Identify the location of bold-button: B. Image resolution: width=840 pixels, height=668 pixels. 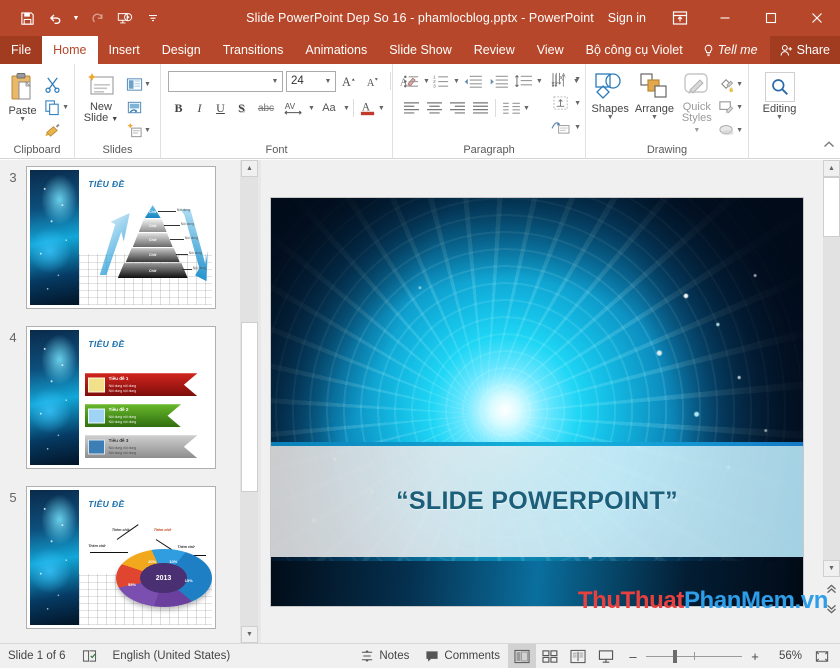
(178, 108).